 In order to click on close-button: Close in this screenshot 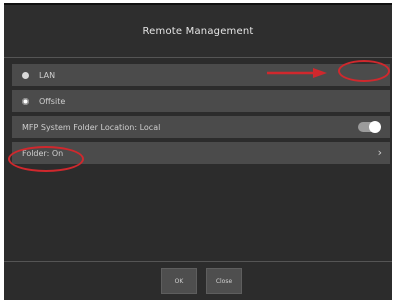, I will do `click(224, 281)`.